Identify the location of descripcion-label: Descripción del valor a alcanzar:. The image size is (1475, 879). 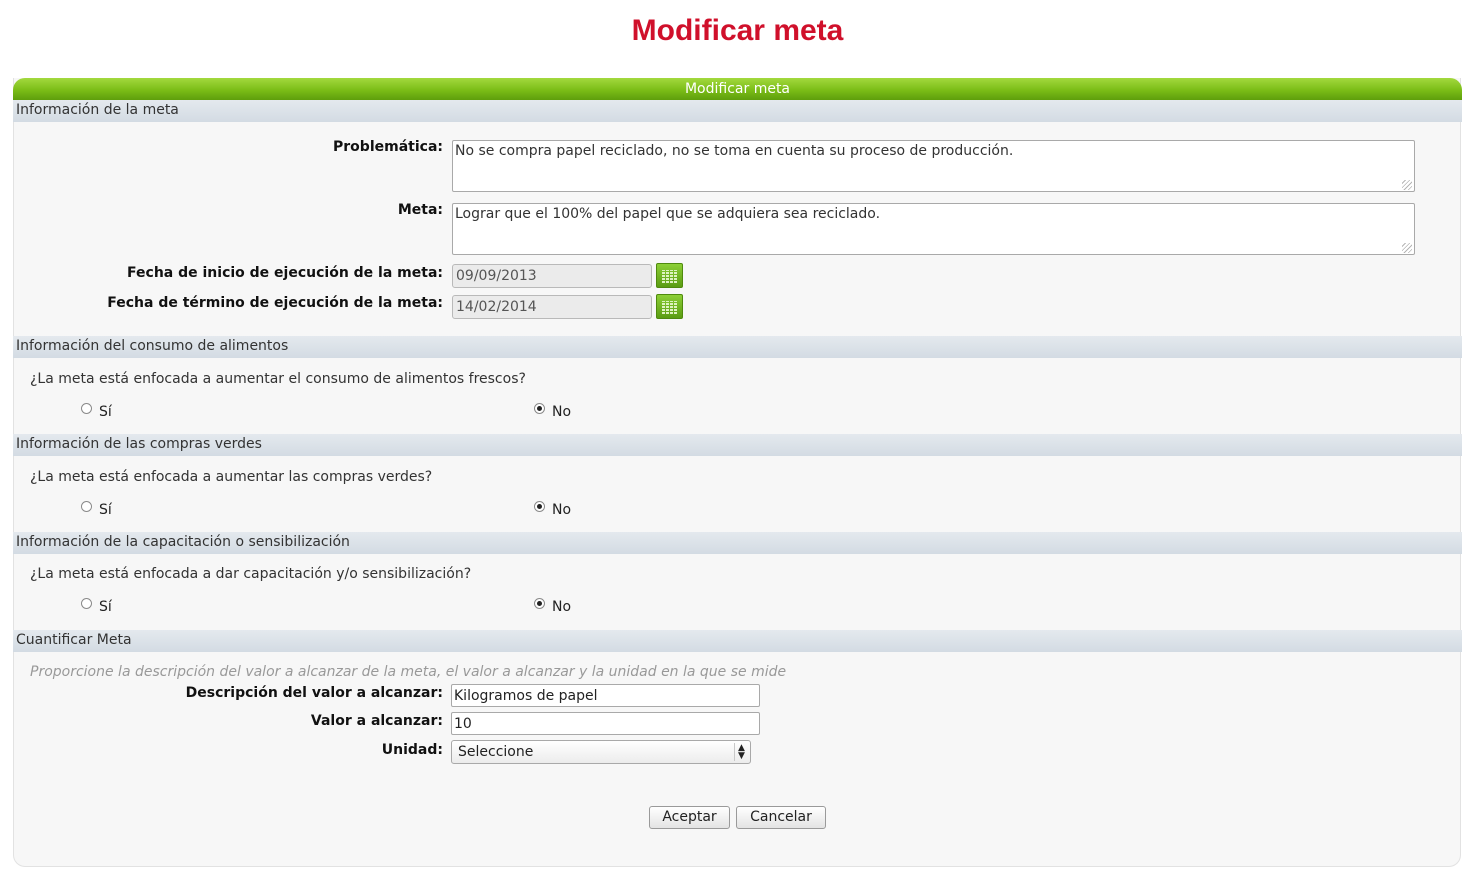
(314, 693).